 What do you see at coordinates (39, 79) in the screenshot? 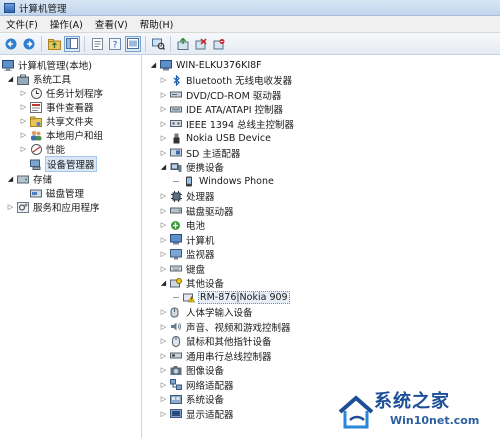
I see `tree-node-system-tools: ◢ 系统工具` at bounding box center [39, 79].